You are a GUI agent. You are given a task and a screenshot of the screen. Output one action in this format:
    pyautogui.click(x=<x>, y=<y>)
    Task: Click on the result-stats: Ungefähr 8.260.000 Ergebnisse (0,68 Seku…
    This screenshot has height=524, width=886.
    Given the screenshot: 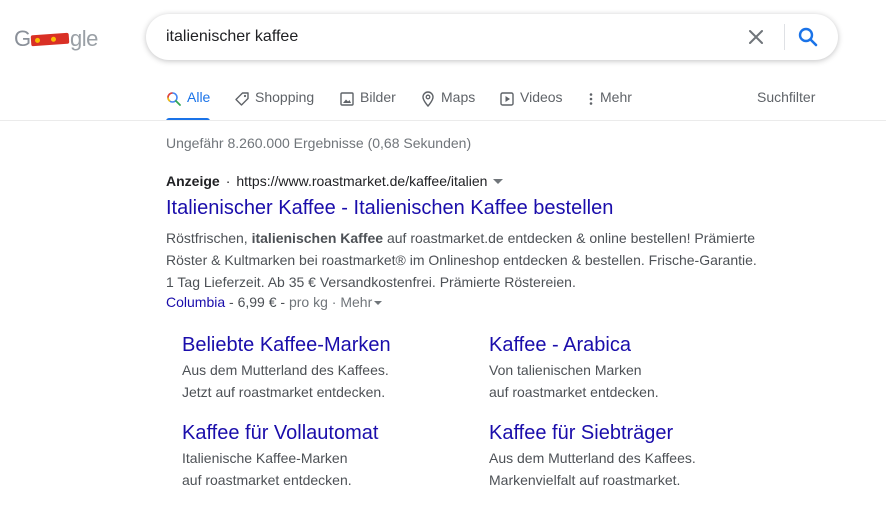 What is the action you would take?
    pyautogui.click(x=319, y=143)
    